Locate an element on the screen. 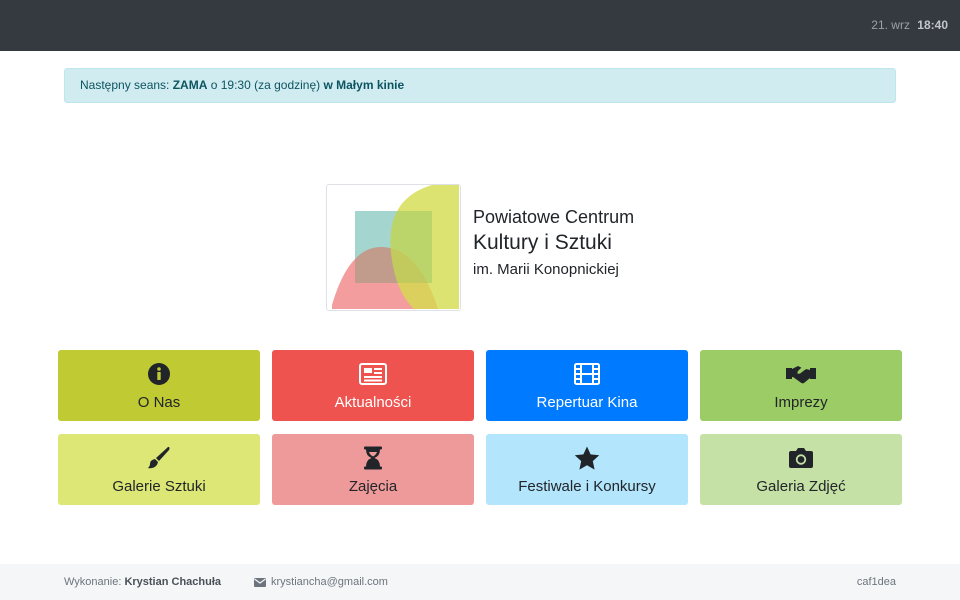 This screenshot has width=960, height=600. tile-festiwale-i-konkursy: Festiwale i Konkursy is located at coordinates (587, 469).